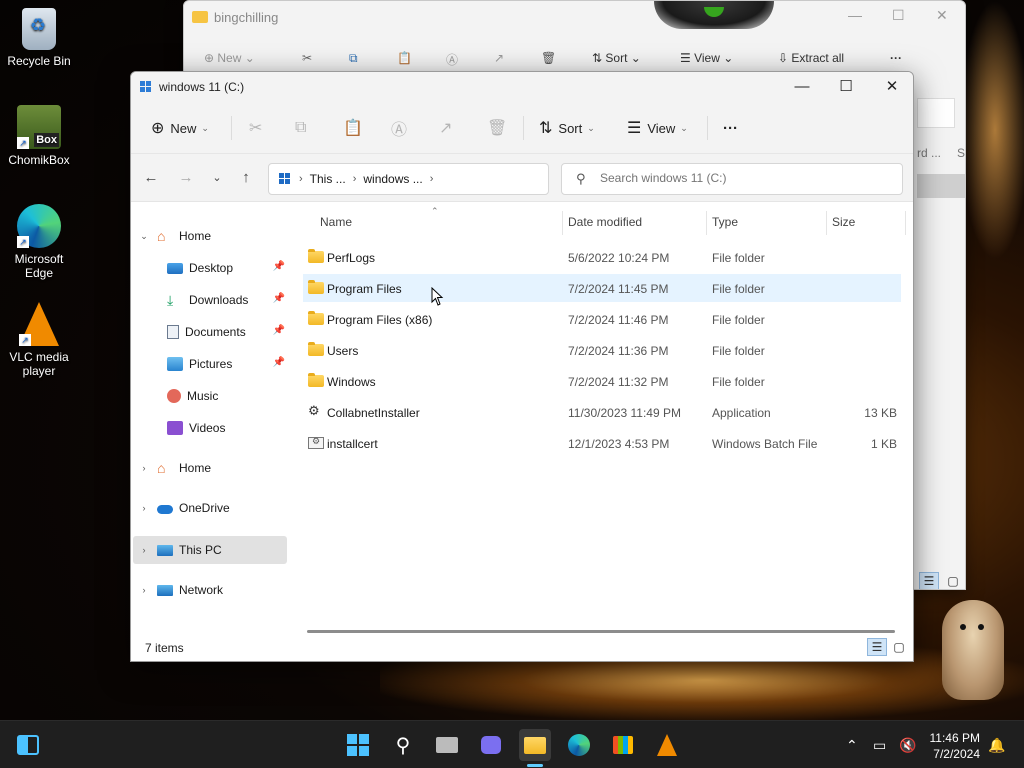 The width and height of the screenshot is (1024, 768). Describe the element at coordinates (226, 300) in the screenshot. I see `nav-item-downloads: ⤓ Downloads 📌` at that location.